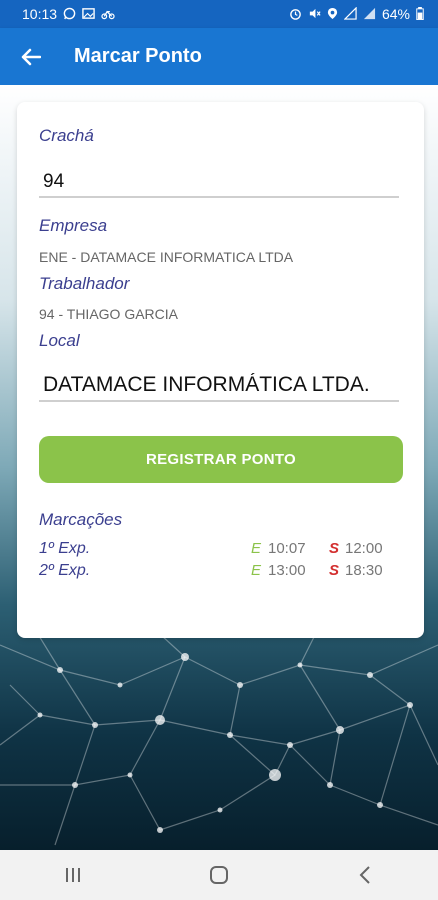 The height and width of the screenshot is (900, 438). I want to click on status-left: 10:13, so click(68, 14).